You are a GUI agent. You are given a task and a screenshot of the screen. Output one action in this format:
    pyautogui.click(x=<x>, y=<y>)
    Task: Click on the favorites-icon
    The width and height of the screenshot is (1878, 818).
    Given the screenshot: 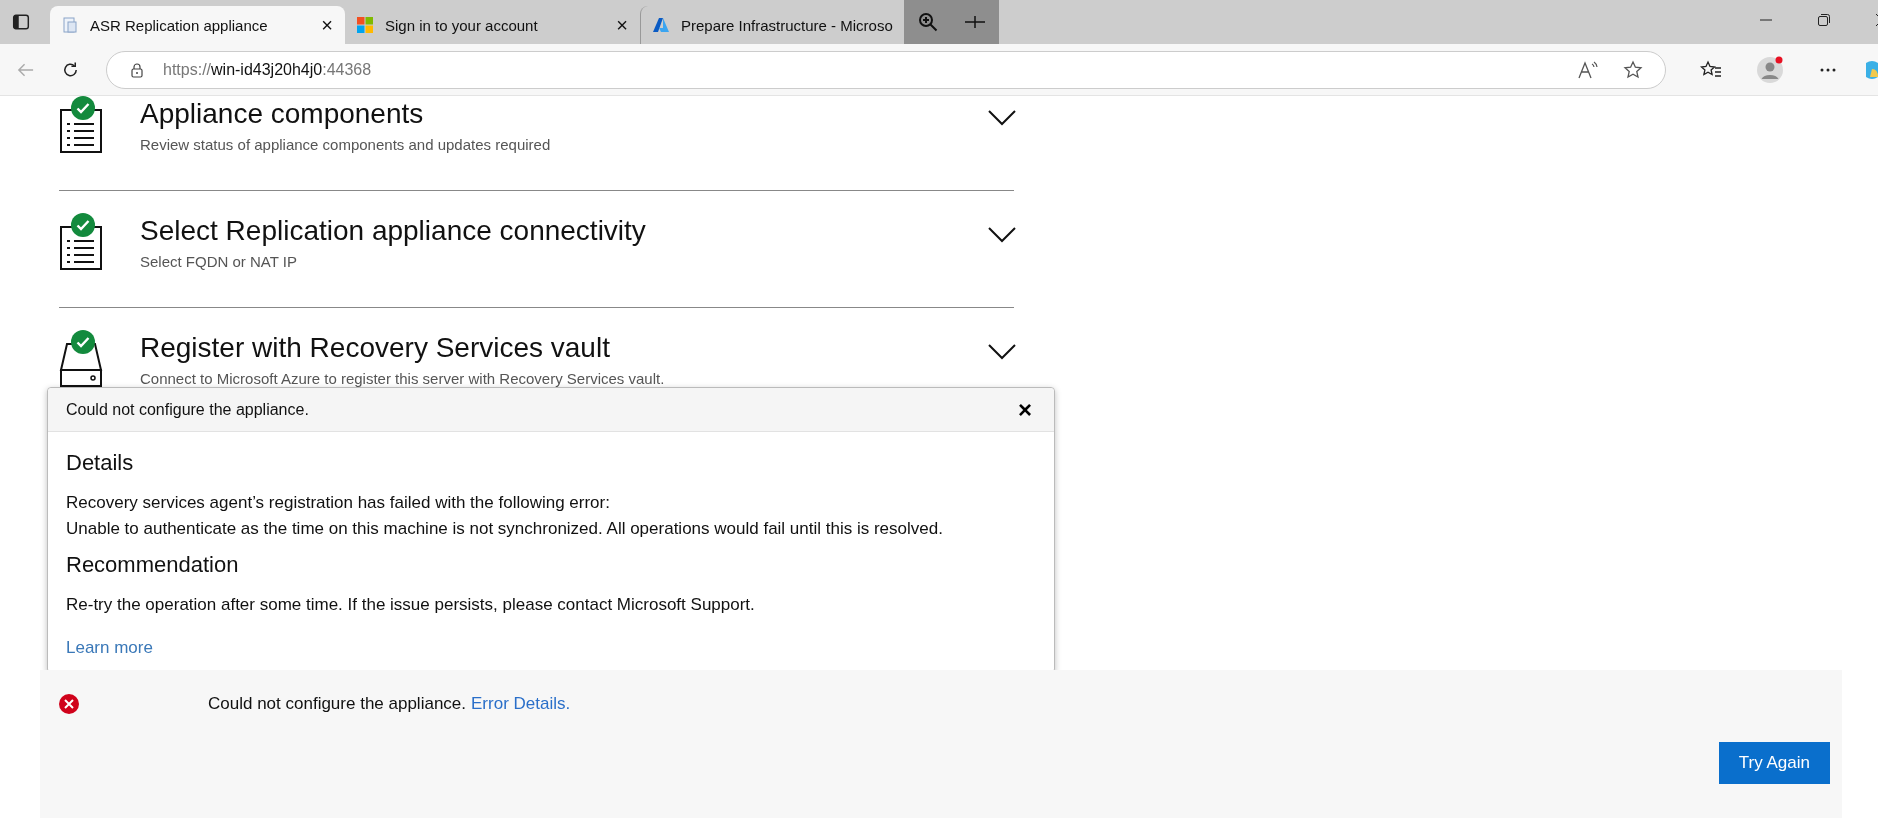 What is the action you would take?
    pyautogui.click(x=1711, y=69)
    